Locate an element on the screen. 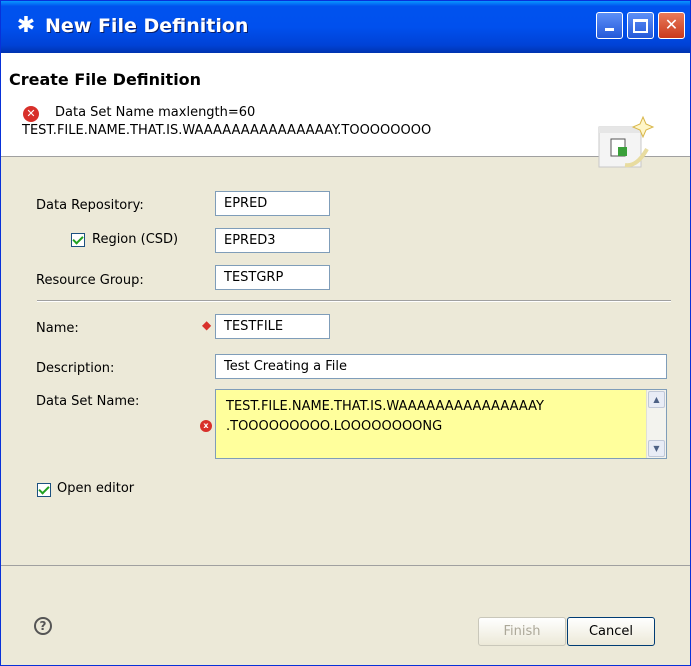  data-set-name-line: TEST.FILE.NAME.THAT.IS.WAAAAAAAAAAAAAAAY is located at coordinates (385, 406).